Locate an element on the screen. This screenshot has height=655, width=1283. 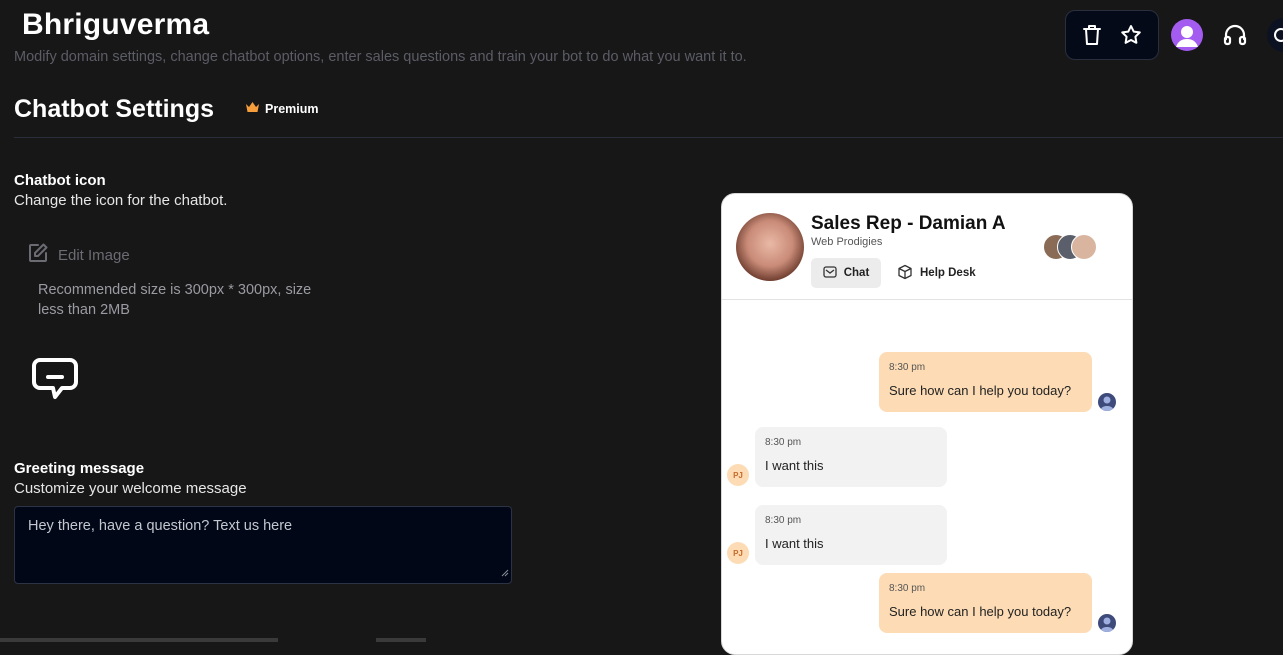
greeting-message-text: Hey there, have a question? Text us here is located at coordinates (160, 526).